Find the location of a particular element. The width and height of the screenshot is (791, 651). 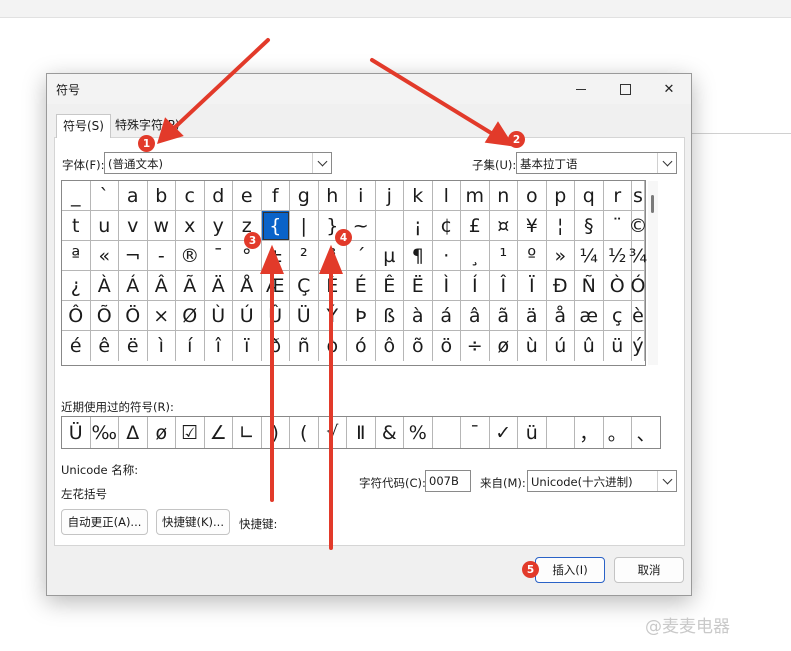

symbol-cell: á is located at coordinates (446, 316).